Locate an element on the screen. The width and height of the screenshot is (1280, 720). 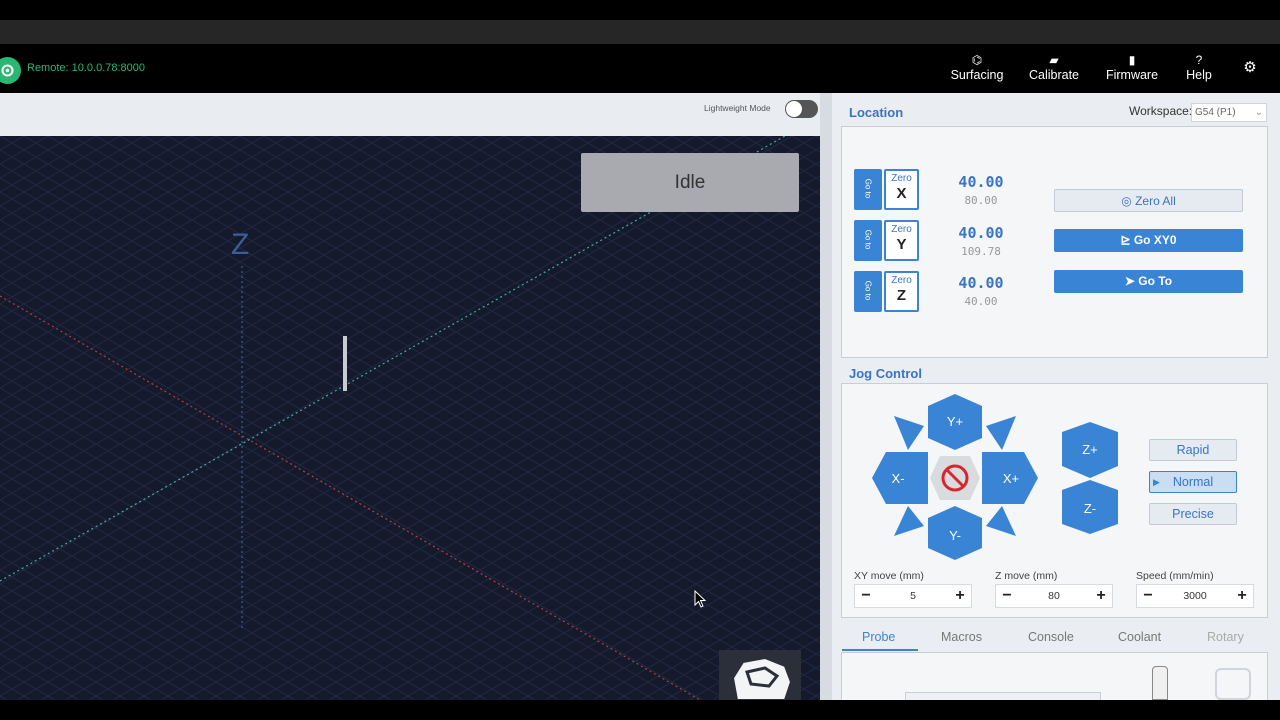
speed-increment-button: + is located at coordinates (1242, 596).